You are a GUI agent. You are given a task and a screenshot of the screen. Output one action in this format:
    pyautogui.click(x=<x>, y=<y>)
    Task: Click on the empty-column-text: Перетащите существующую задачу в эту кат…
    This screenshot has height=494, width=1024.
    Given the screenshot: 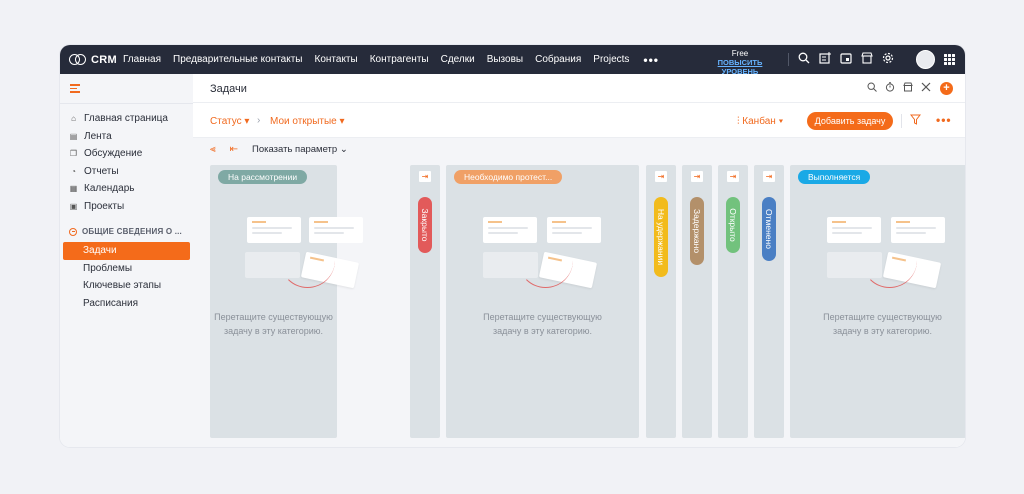 What is the action you would take?
    pyautogui.click(x=877, y=324)
    